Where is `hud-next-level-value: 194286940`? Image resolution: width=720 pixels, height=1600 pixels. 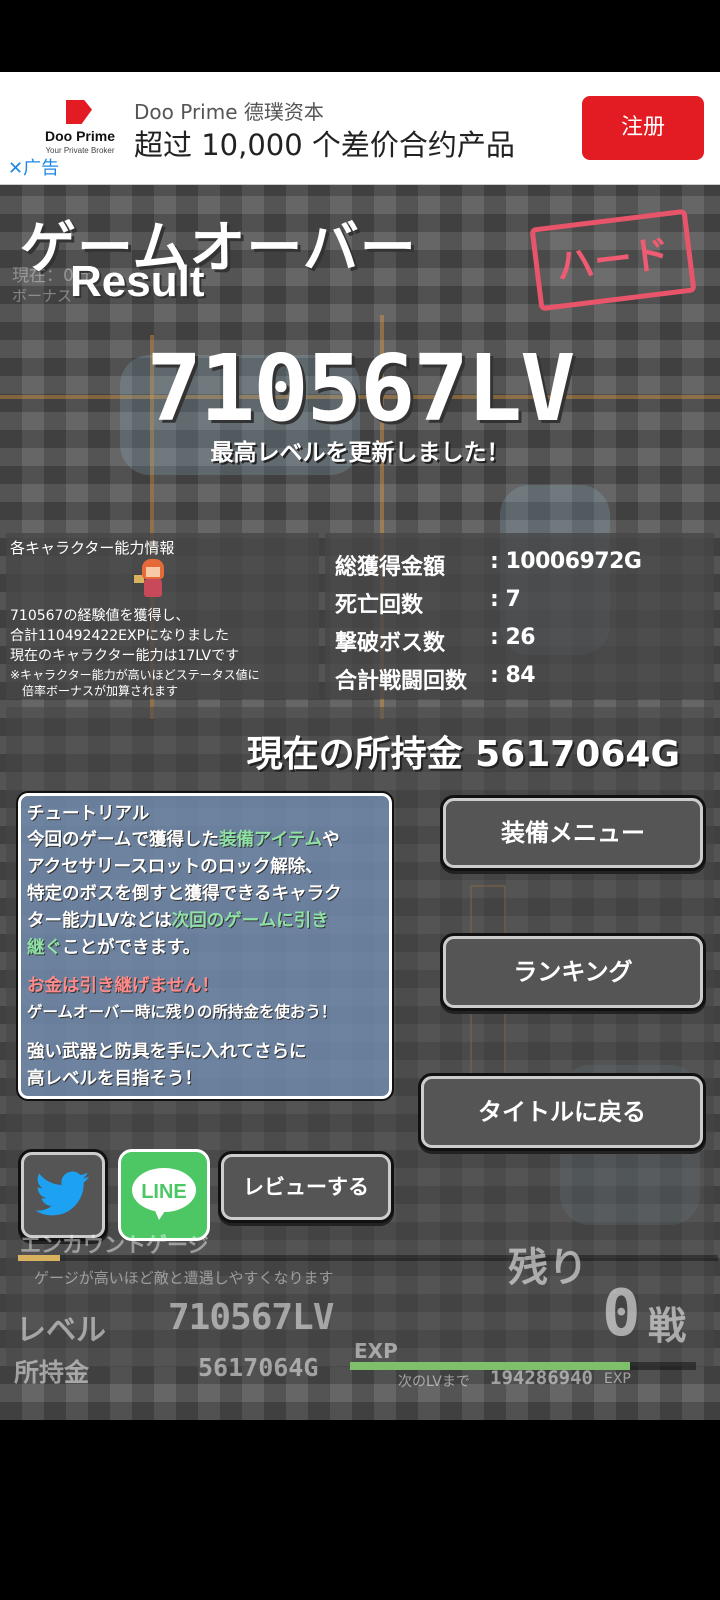 hud-next-level-value: 194286940 is located at coordinates (541, 1378).